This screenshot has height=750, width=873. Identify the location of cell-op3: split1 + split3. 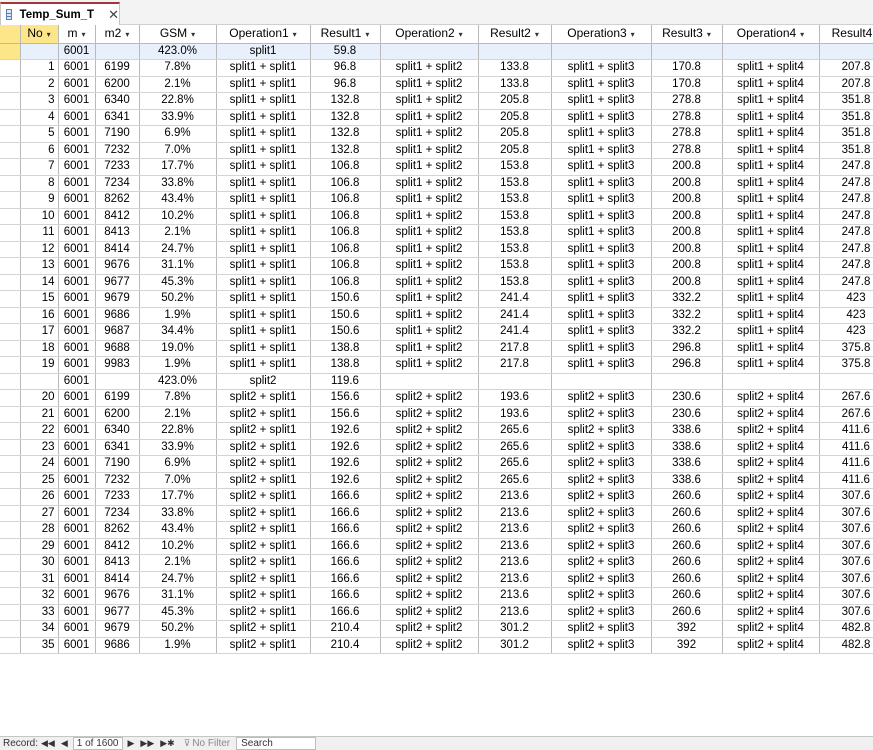
(601, 84).